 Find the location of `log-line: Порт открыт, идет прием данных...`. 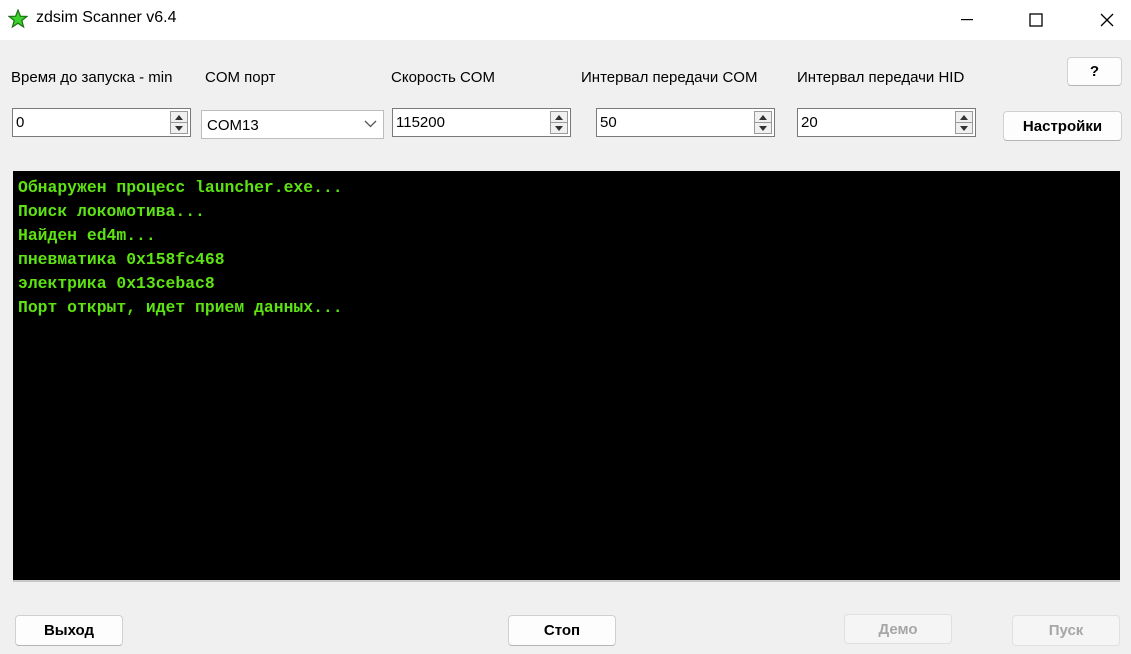

log-line: Порт открыт, идет прием данных... is located at coordinates (180, 307).